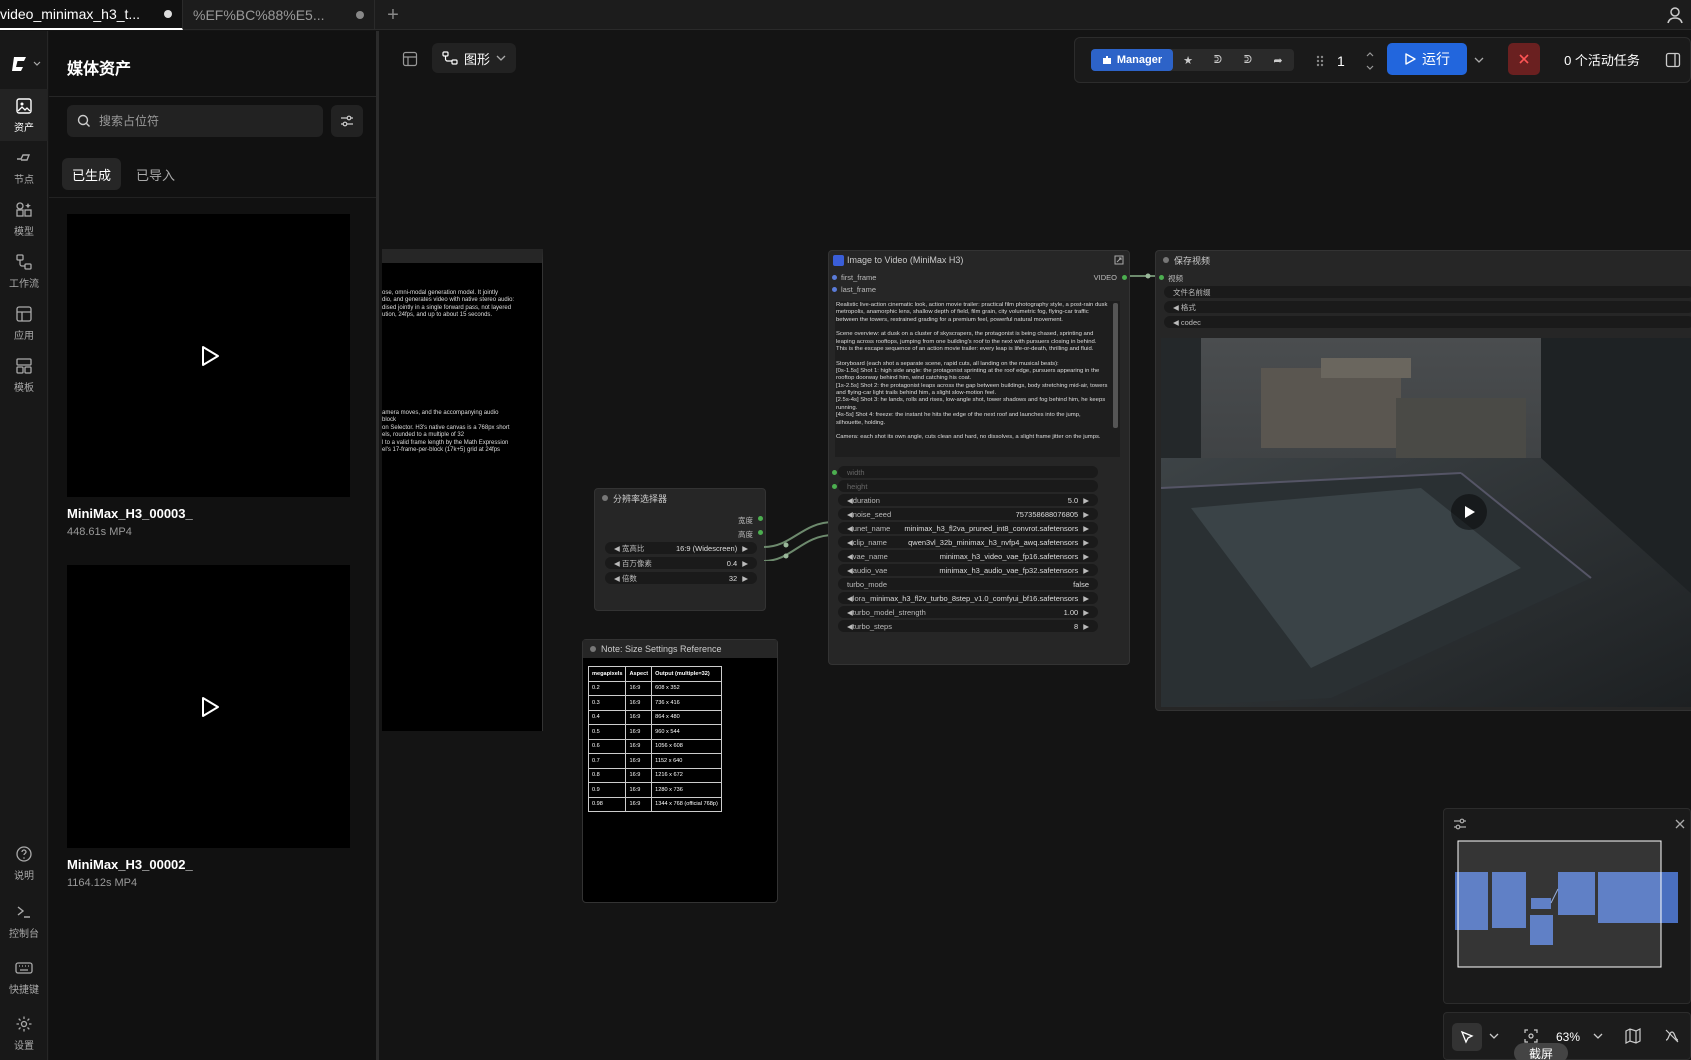  Describe the element at coordinates (1188, 60) in the screenshot. I see `star-icon: ★` at that location.